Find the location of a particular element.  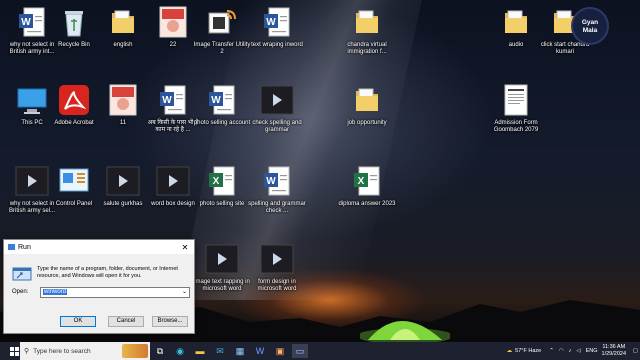

run-program-icon is located at coordinates (22, 274).